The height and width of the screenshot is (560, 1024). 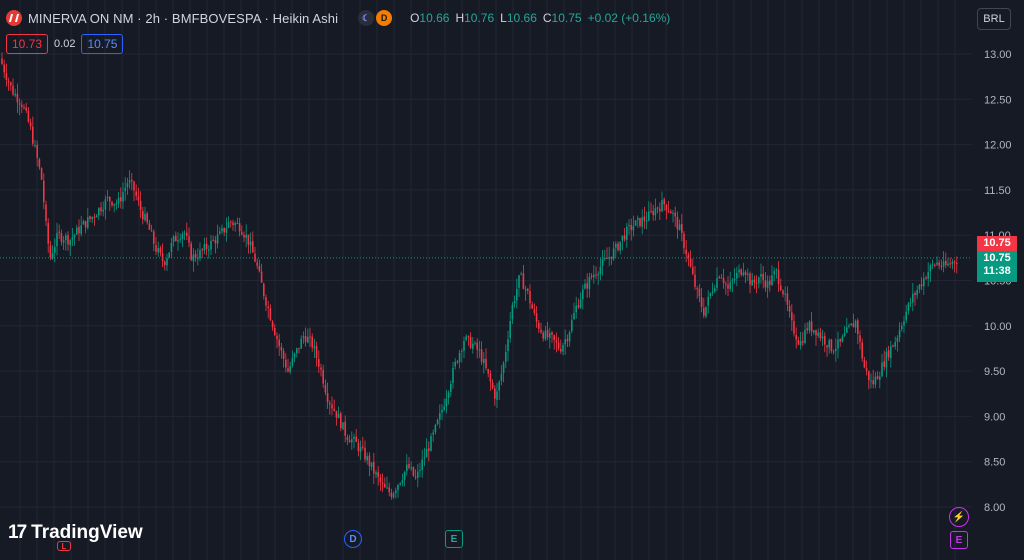 What do you see at coordinates (959, 540) in the screenshot?
I see `event-marker-e-purple: E` at bounding box center [959, 540].